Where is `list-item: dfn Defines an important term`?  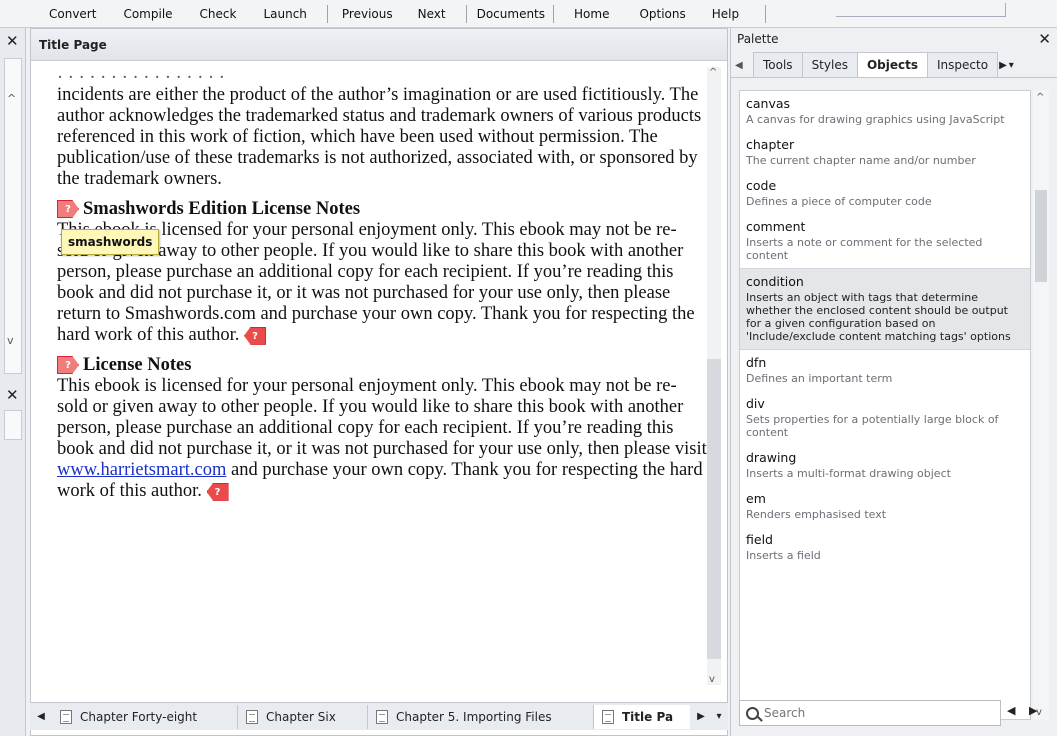
list-item: dfn Defines an important term is located at coordinates (885, 370).